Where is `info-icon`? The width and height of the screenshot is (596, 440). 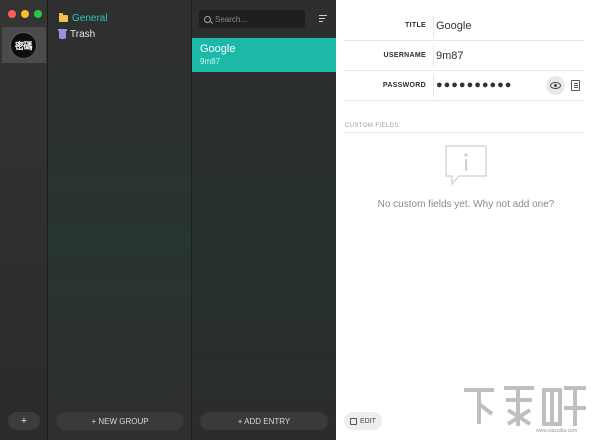 info-icon is located at coordinates (466, 165).